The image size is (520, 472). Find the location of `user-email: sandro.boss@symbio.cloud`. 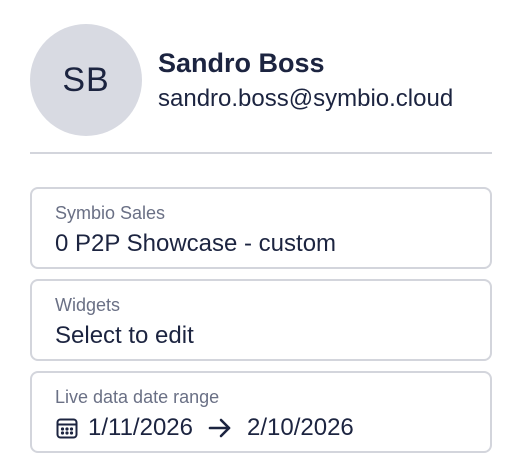

user-email: sandro.boss@symbio.cloud is located at coordinates (306, 98).